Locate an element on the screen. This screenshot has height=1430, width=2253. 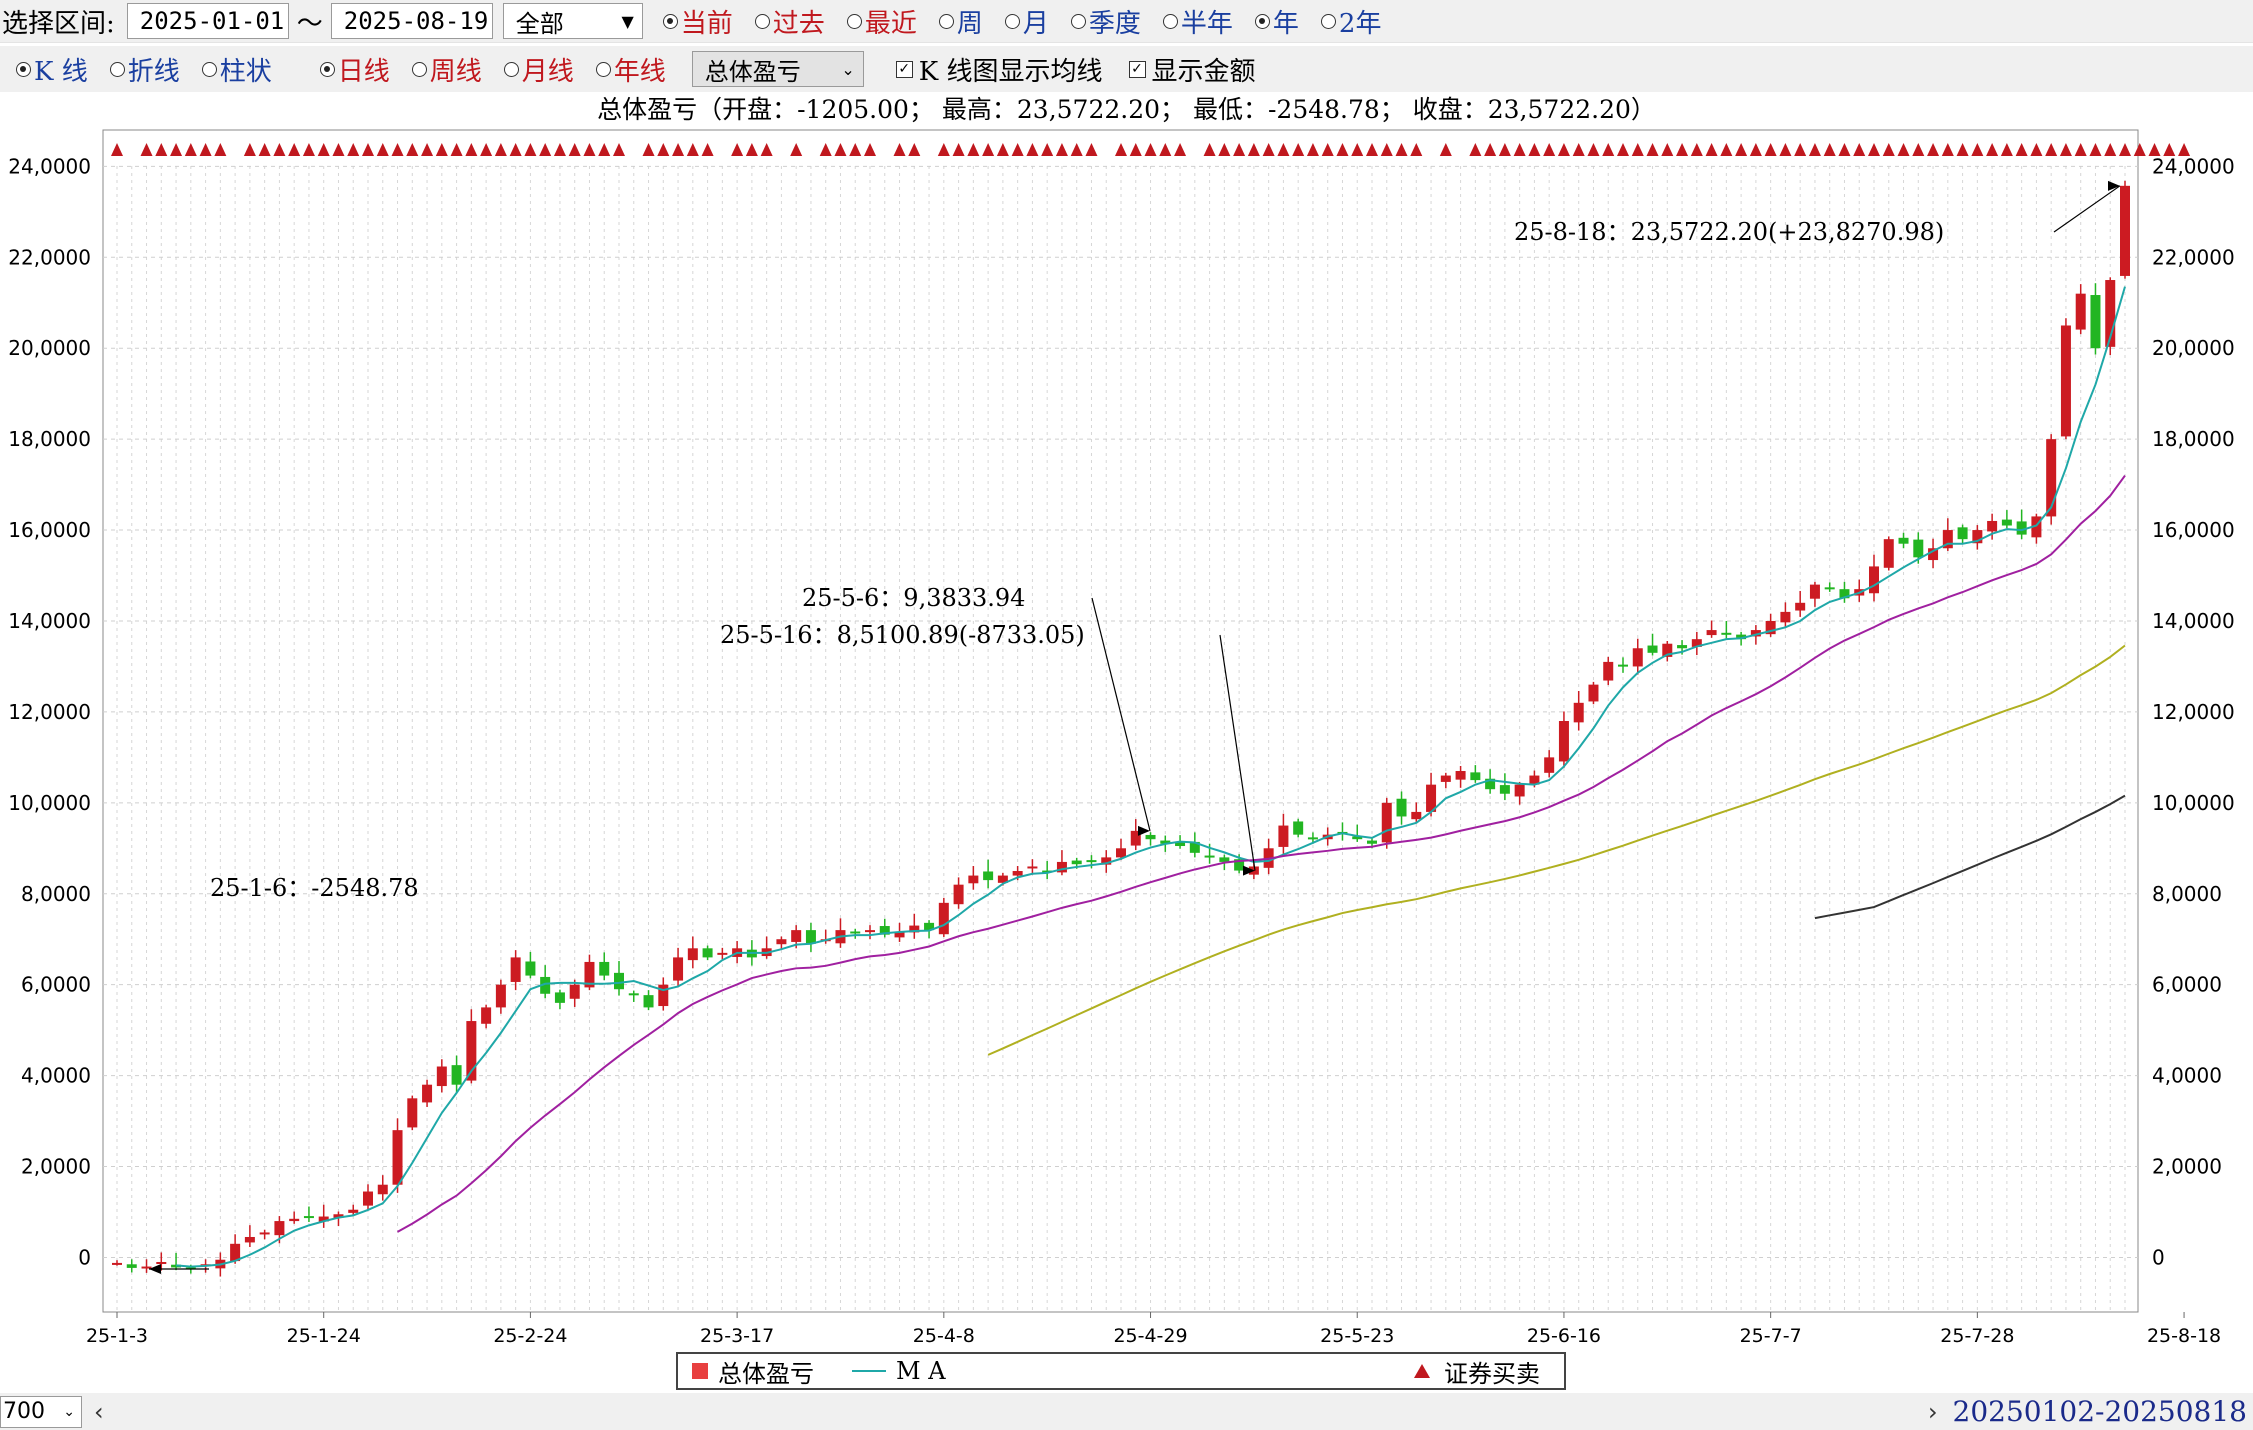
period-radio-label: 2年 is located at coordinates (1360, 23).